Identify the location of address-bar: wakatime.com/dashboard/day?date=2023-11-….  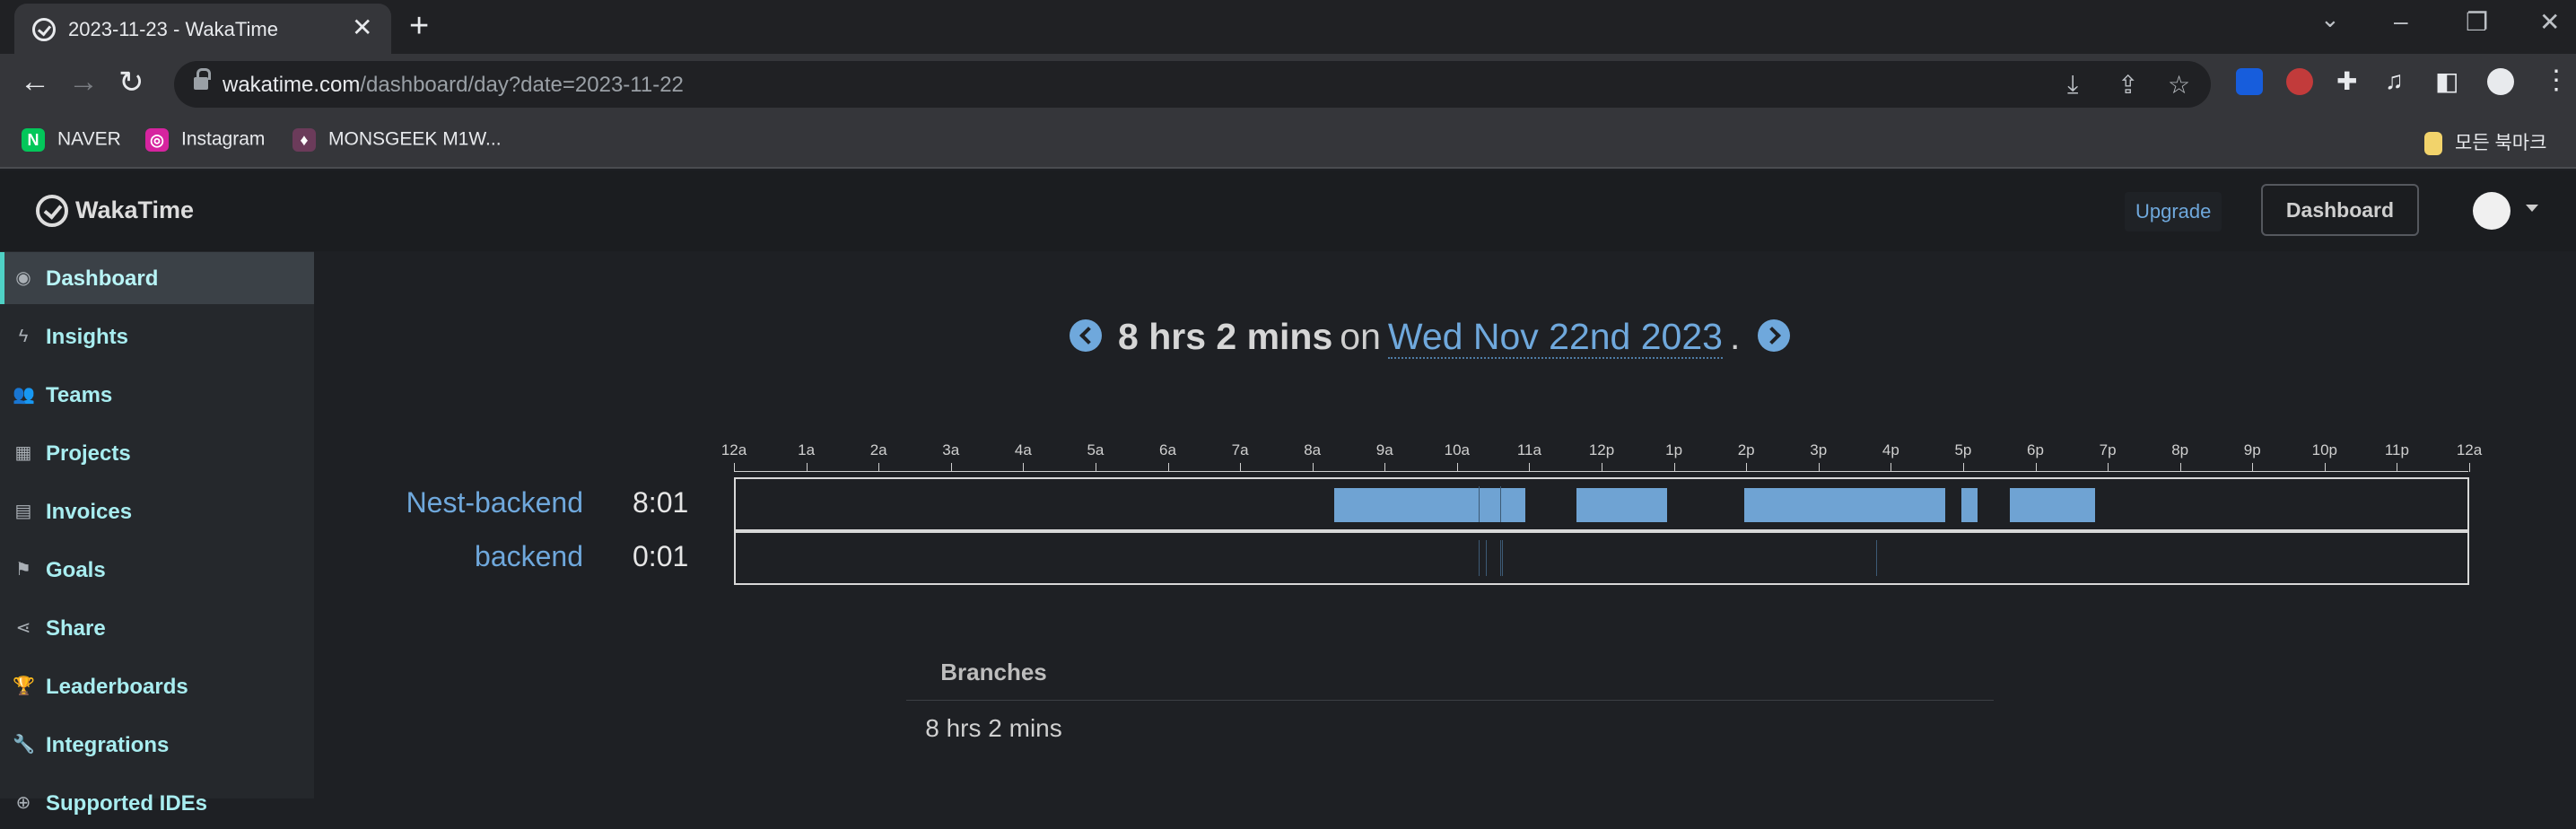
(1193, 84).